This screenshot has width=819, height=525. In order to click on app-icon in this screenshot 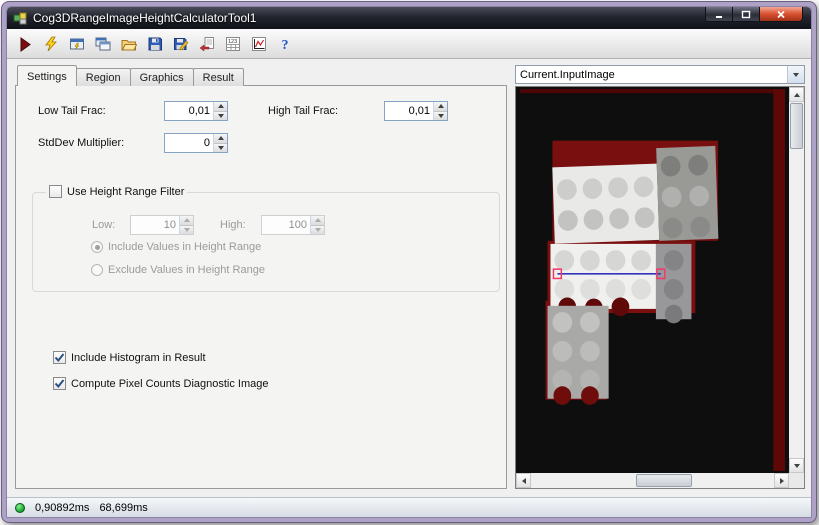, I will do `click(20, 18)`.